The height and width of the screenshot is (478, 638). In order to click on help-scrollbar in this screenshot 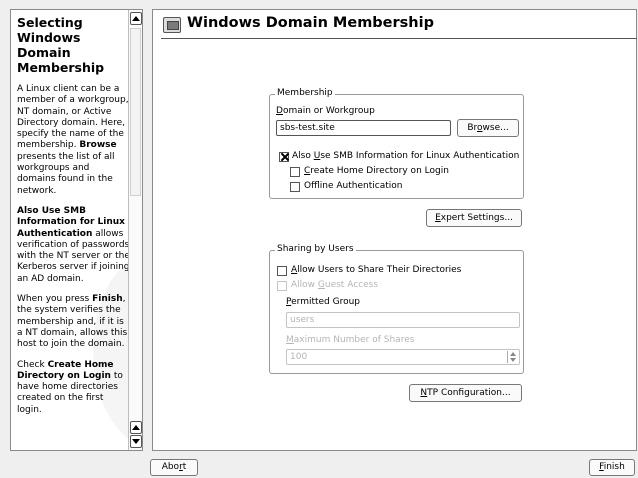, I will do `click(135, 230)`.